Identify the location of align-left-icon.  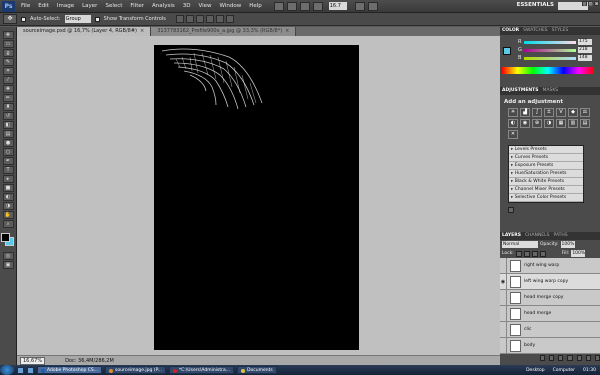
(209, 19).